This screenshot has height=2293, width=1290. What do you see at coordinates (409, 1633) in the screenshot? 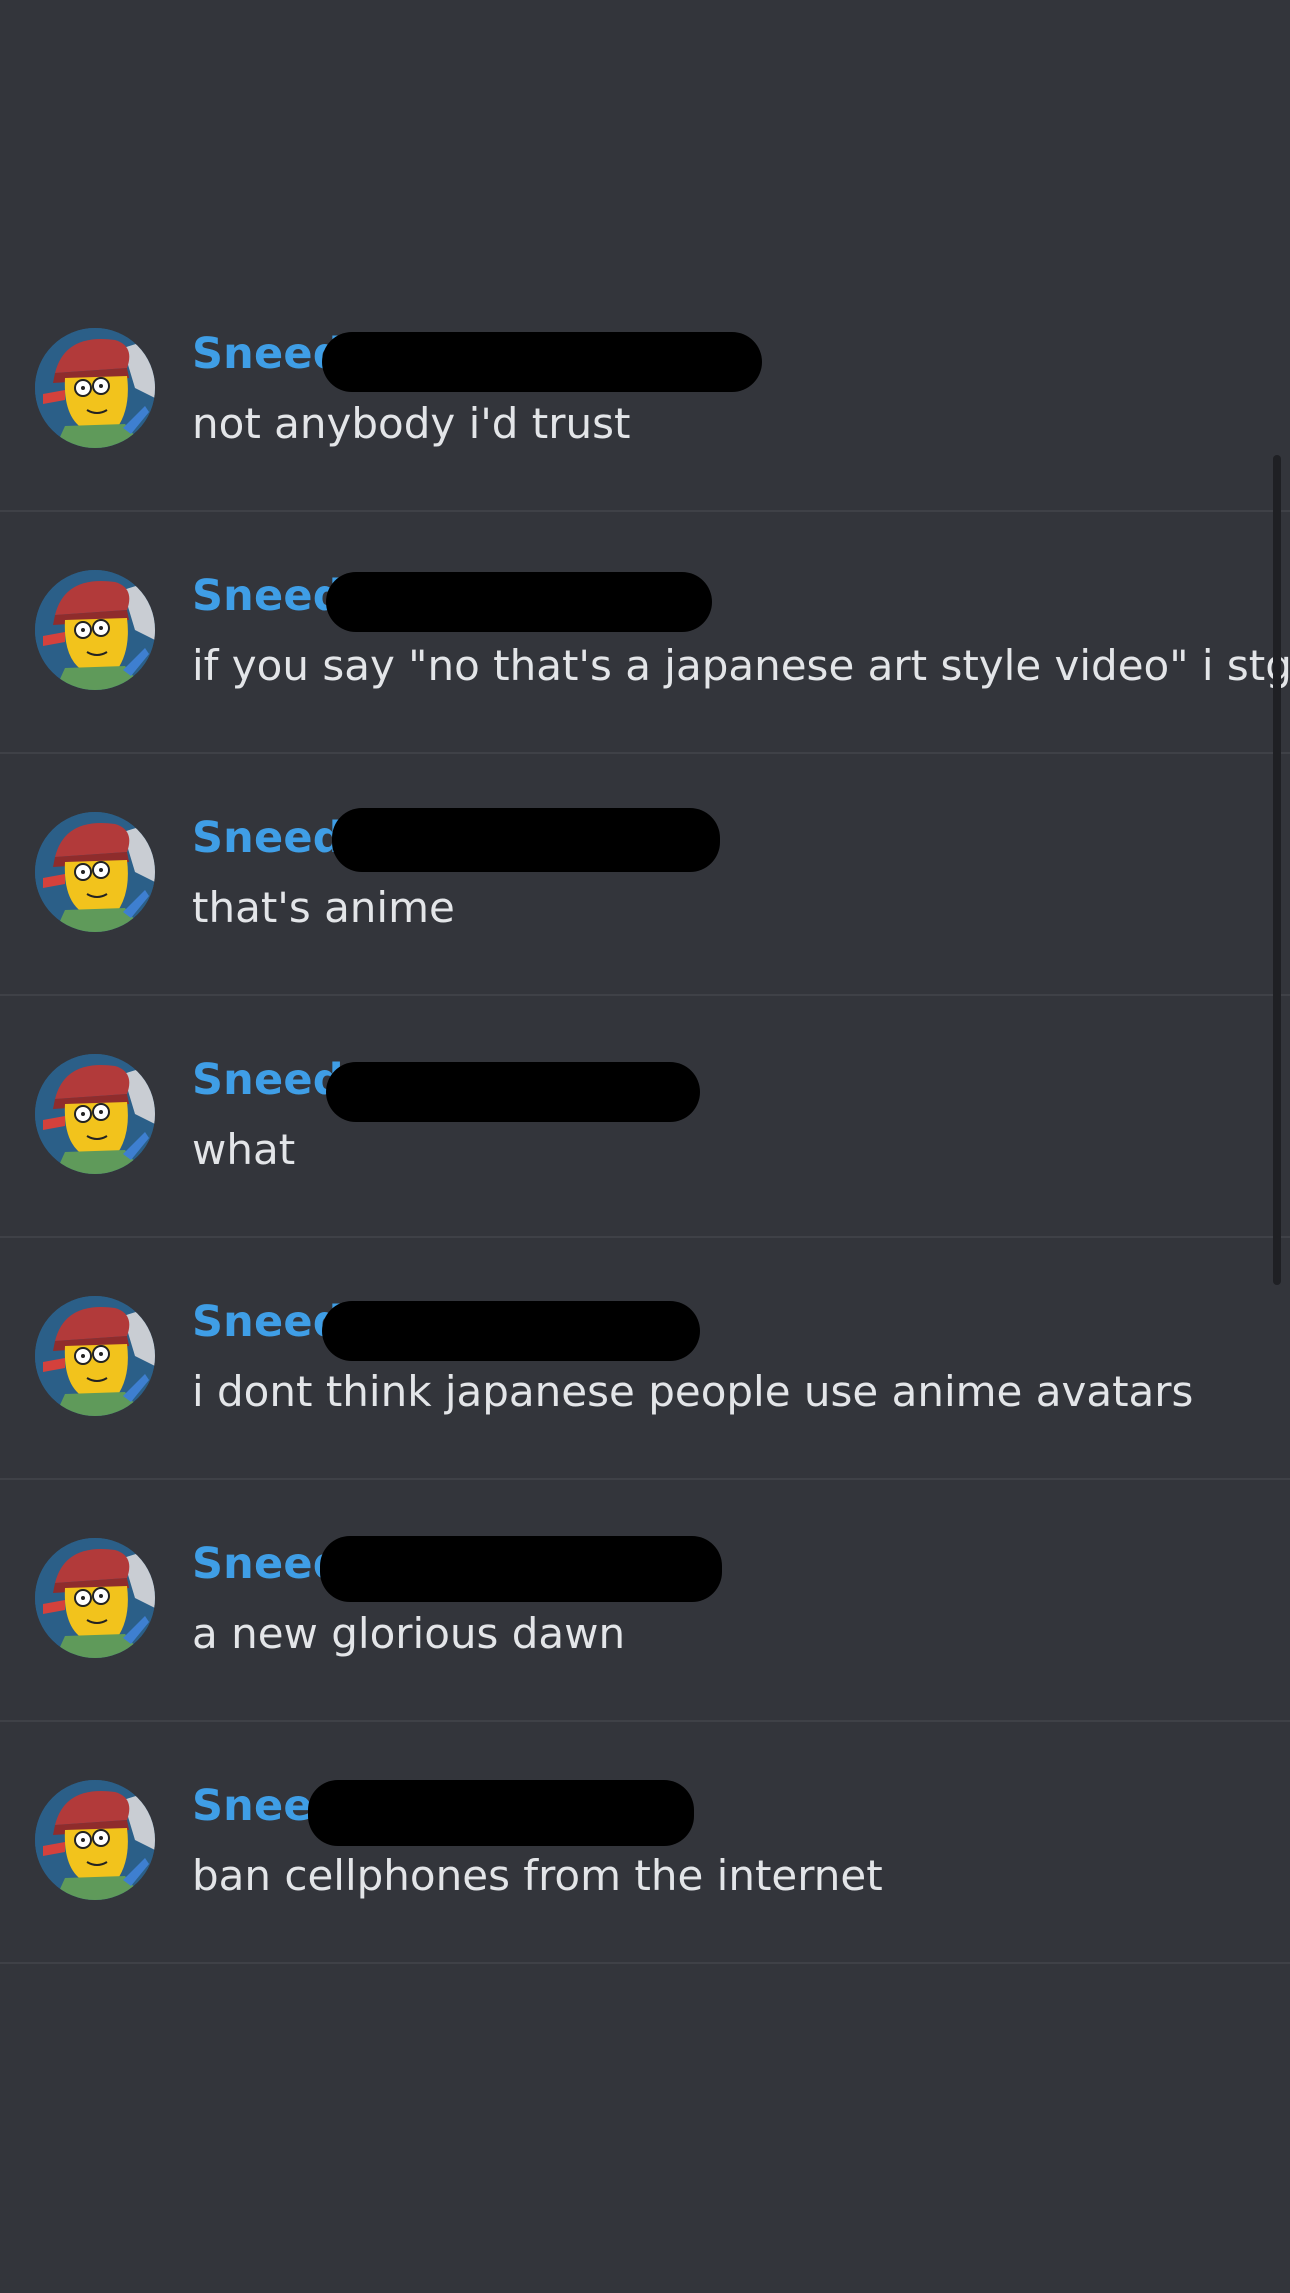
I see `message-text: a new glorious dawn` at bounding box center [409, 1633].